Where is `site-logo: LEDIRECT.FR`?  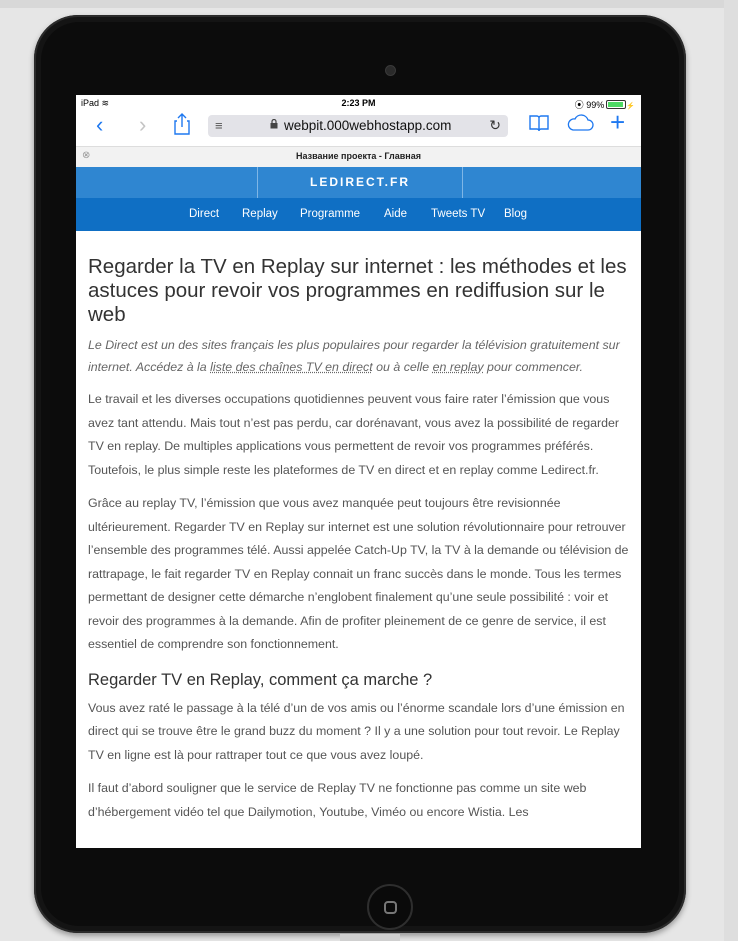 site-logo: LEDIRECT.FR is located at coordinates (360, 182).